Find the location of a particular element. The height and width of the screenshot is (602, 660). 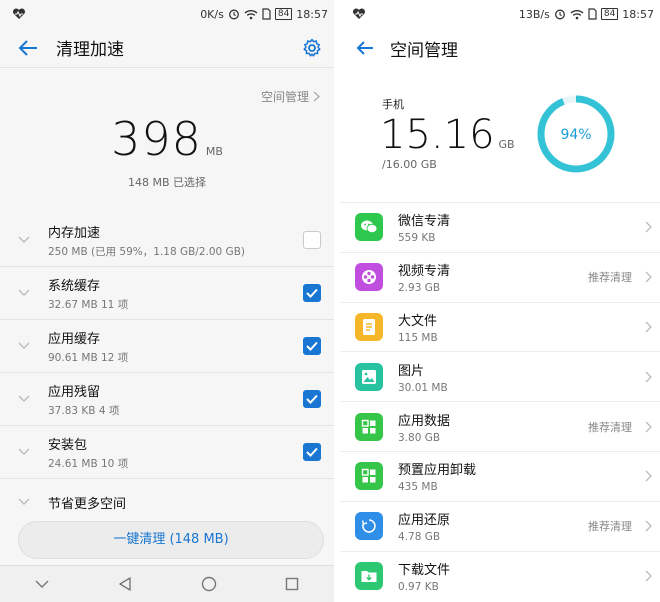

restore-icon is located at coordinates (369, 526).